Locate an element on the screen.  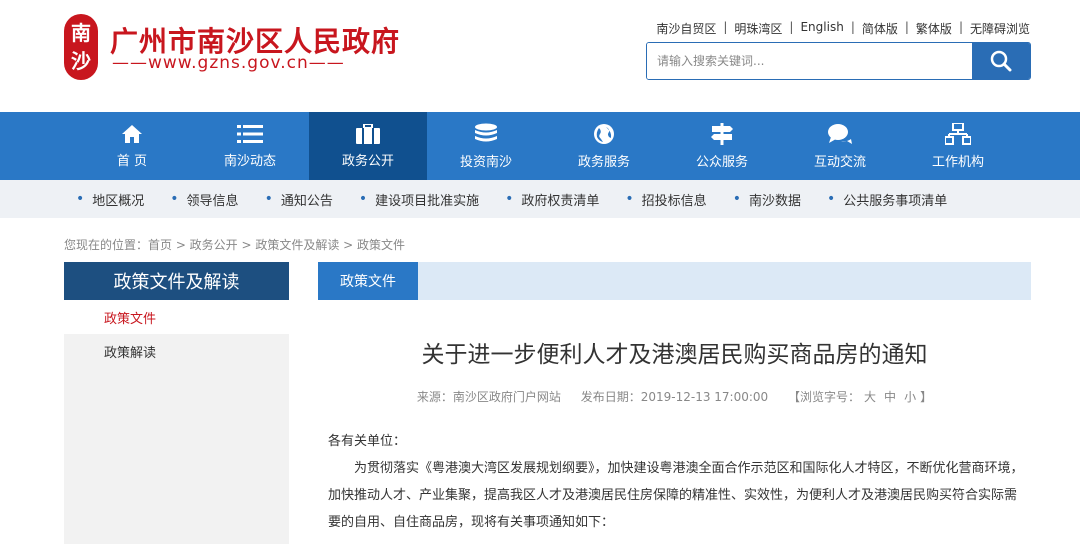
subnav-label: 南沙数据 is located at coordinates (774, 201).